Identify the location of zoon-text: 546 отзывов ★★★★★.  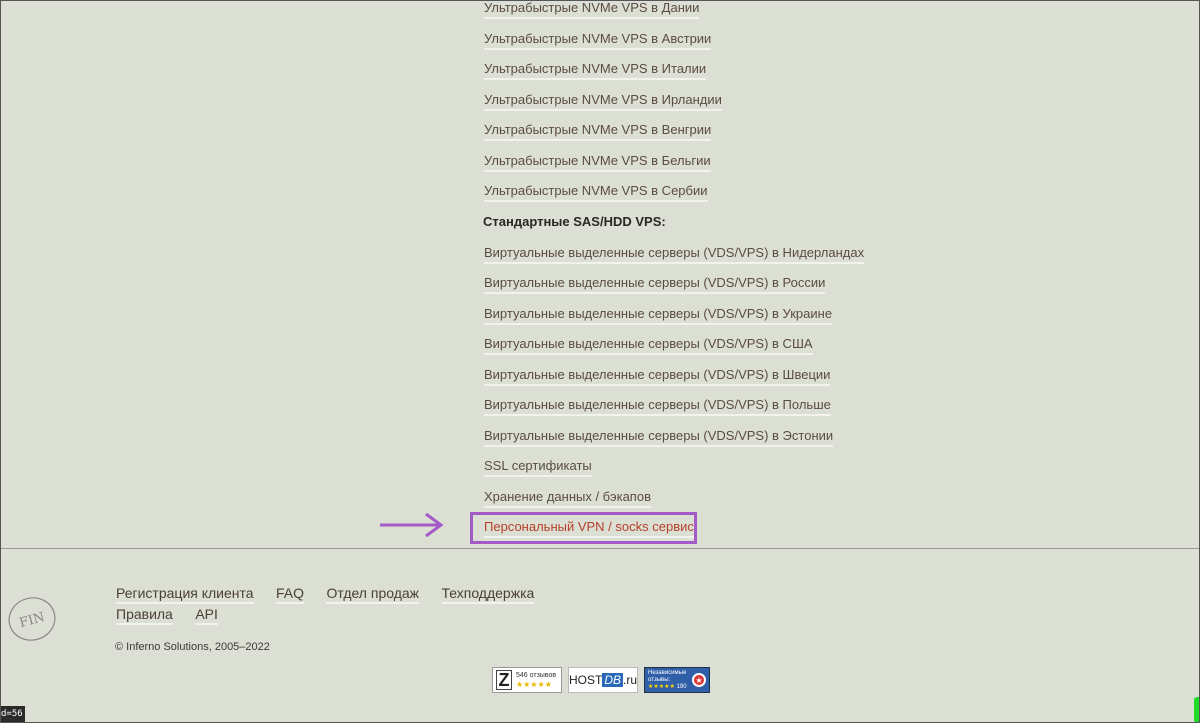
(536, 680).